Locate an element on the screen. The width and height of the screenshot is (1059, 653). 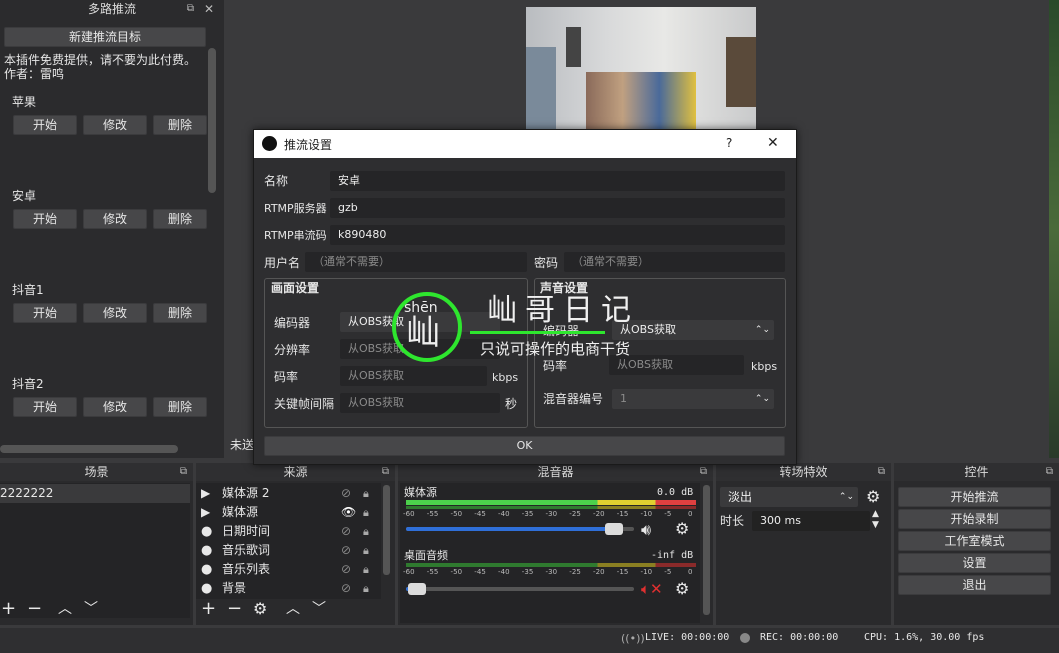
tick-label: 0 is located at coordinates (690, 514).